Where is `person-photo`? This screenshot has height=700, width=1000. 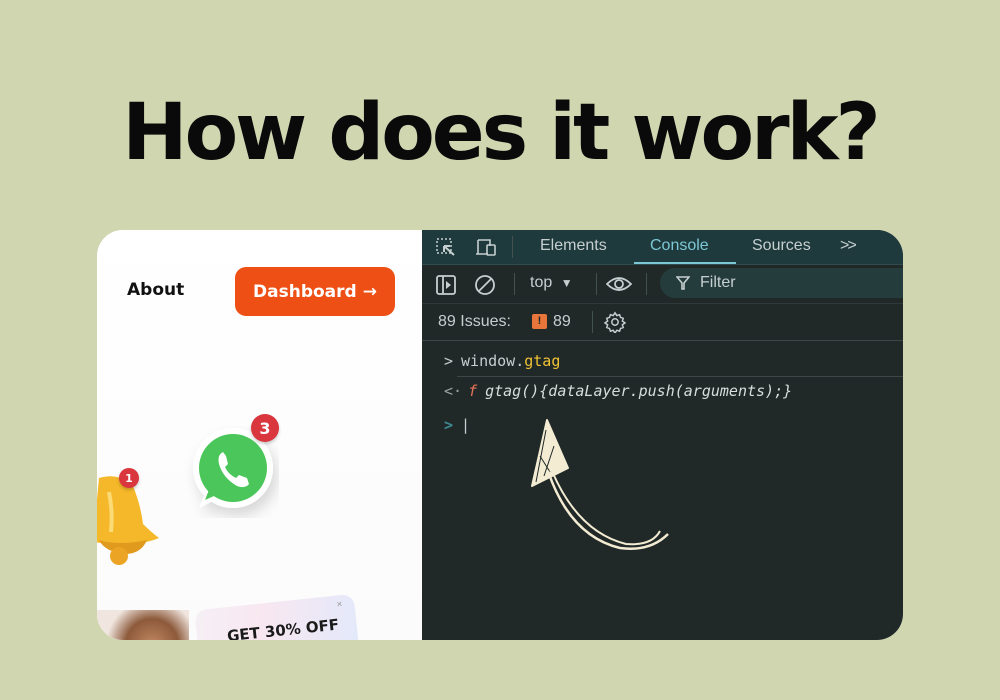 person-photo is located at coordinates (143, 625).